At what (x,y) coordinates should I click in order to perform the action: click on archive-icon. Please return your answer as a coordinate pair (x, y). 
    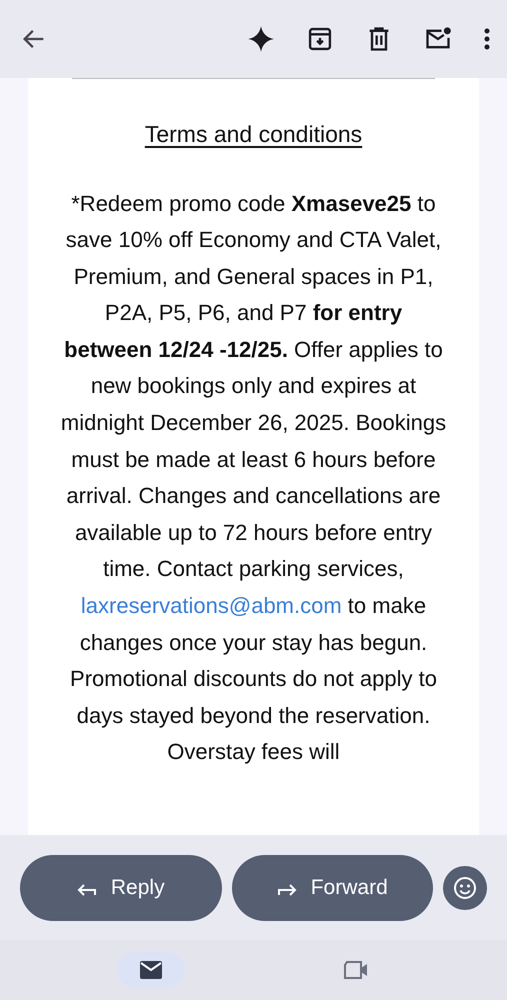
    Looking at the image, I should click on (320, 39).